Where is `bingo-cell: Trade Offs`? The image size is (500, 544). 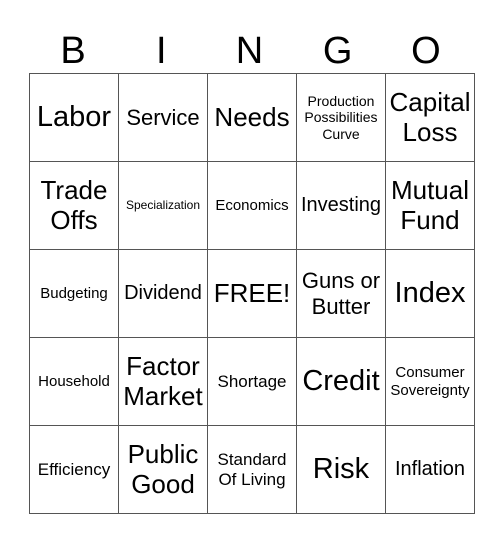 bingo-cell: Trade Offs is located at coordinates (74, 205).